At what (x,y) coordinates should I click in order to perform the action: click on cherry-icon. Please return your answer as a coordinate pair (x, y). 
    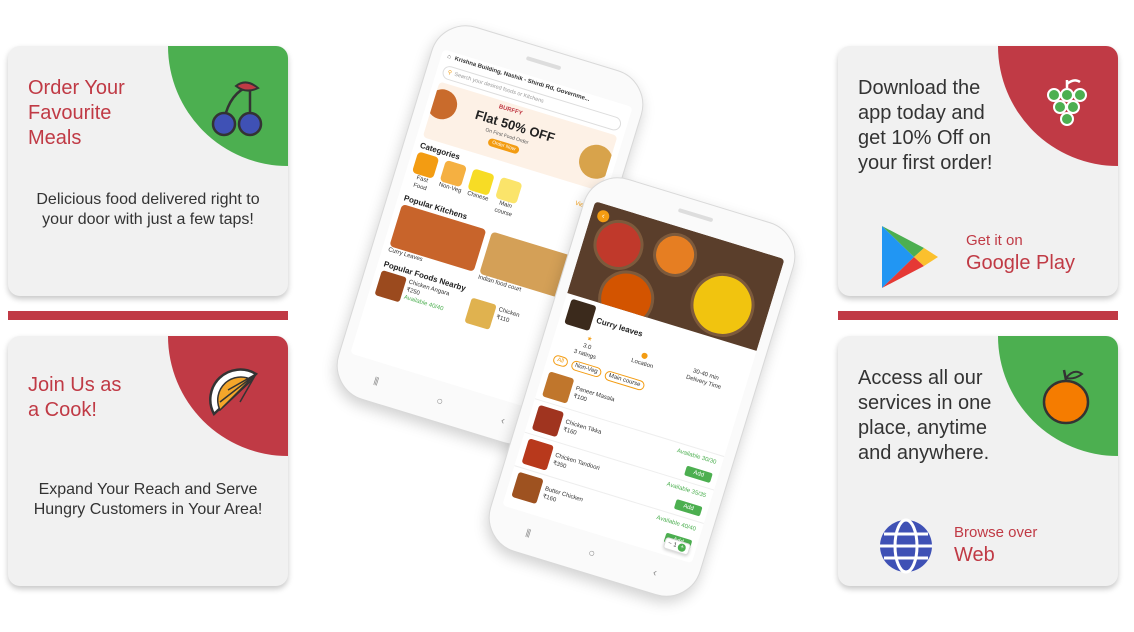
    Looking at the image, I should click on (238, 112).